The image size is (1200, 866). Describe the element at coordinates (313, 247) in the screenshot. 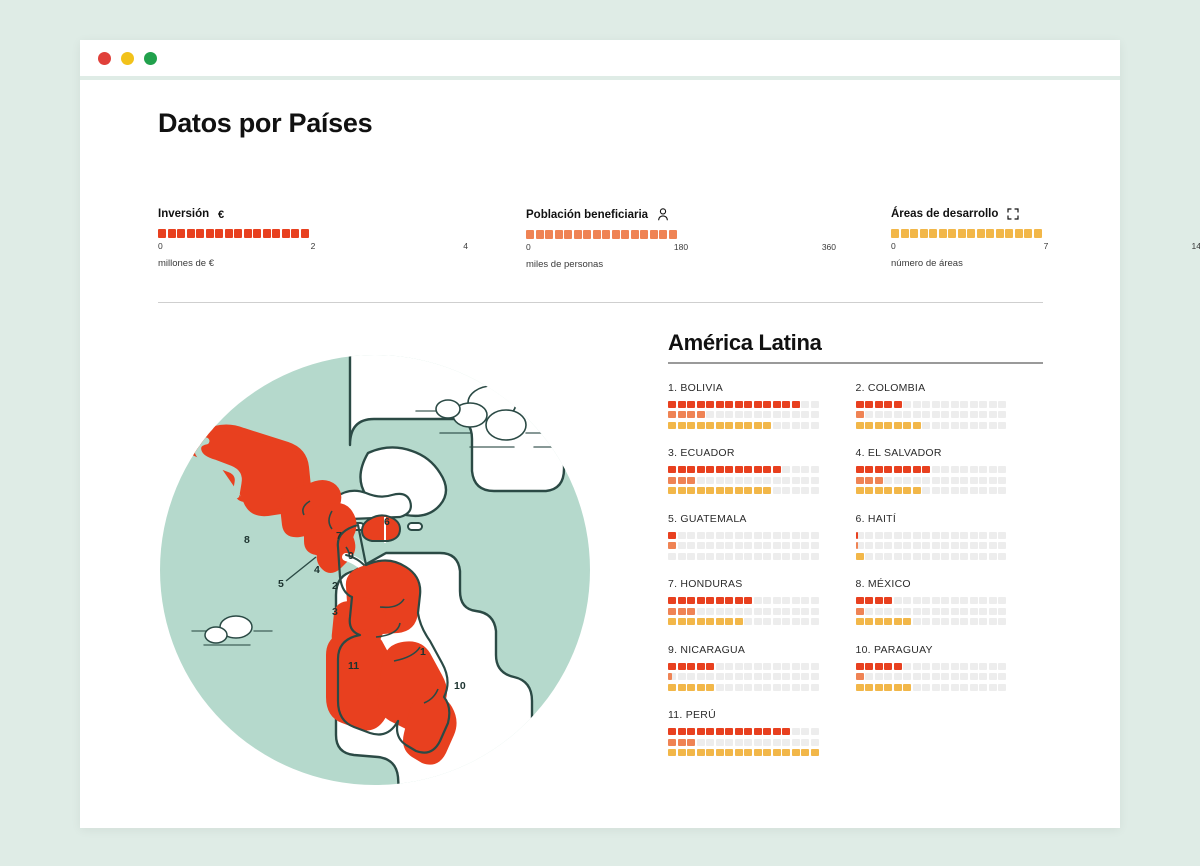

I see `legend-inversion-scale: 0 2 4` at that location.